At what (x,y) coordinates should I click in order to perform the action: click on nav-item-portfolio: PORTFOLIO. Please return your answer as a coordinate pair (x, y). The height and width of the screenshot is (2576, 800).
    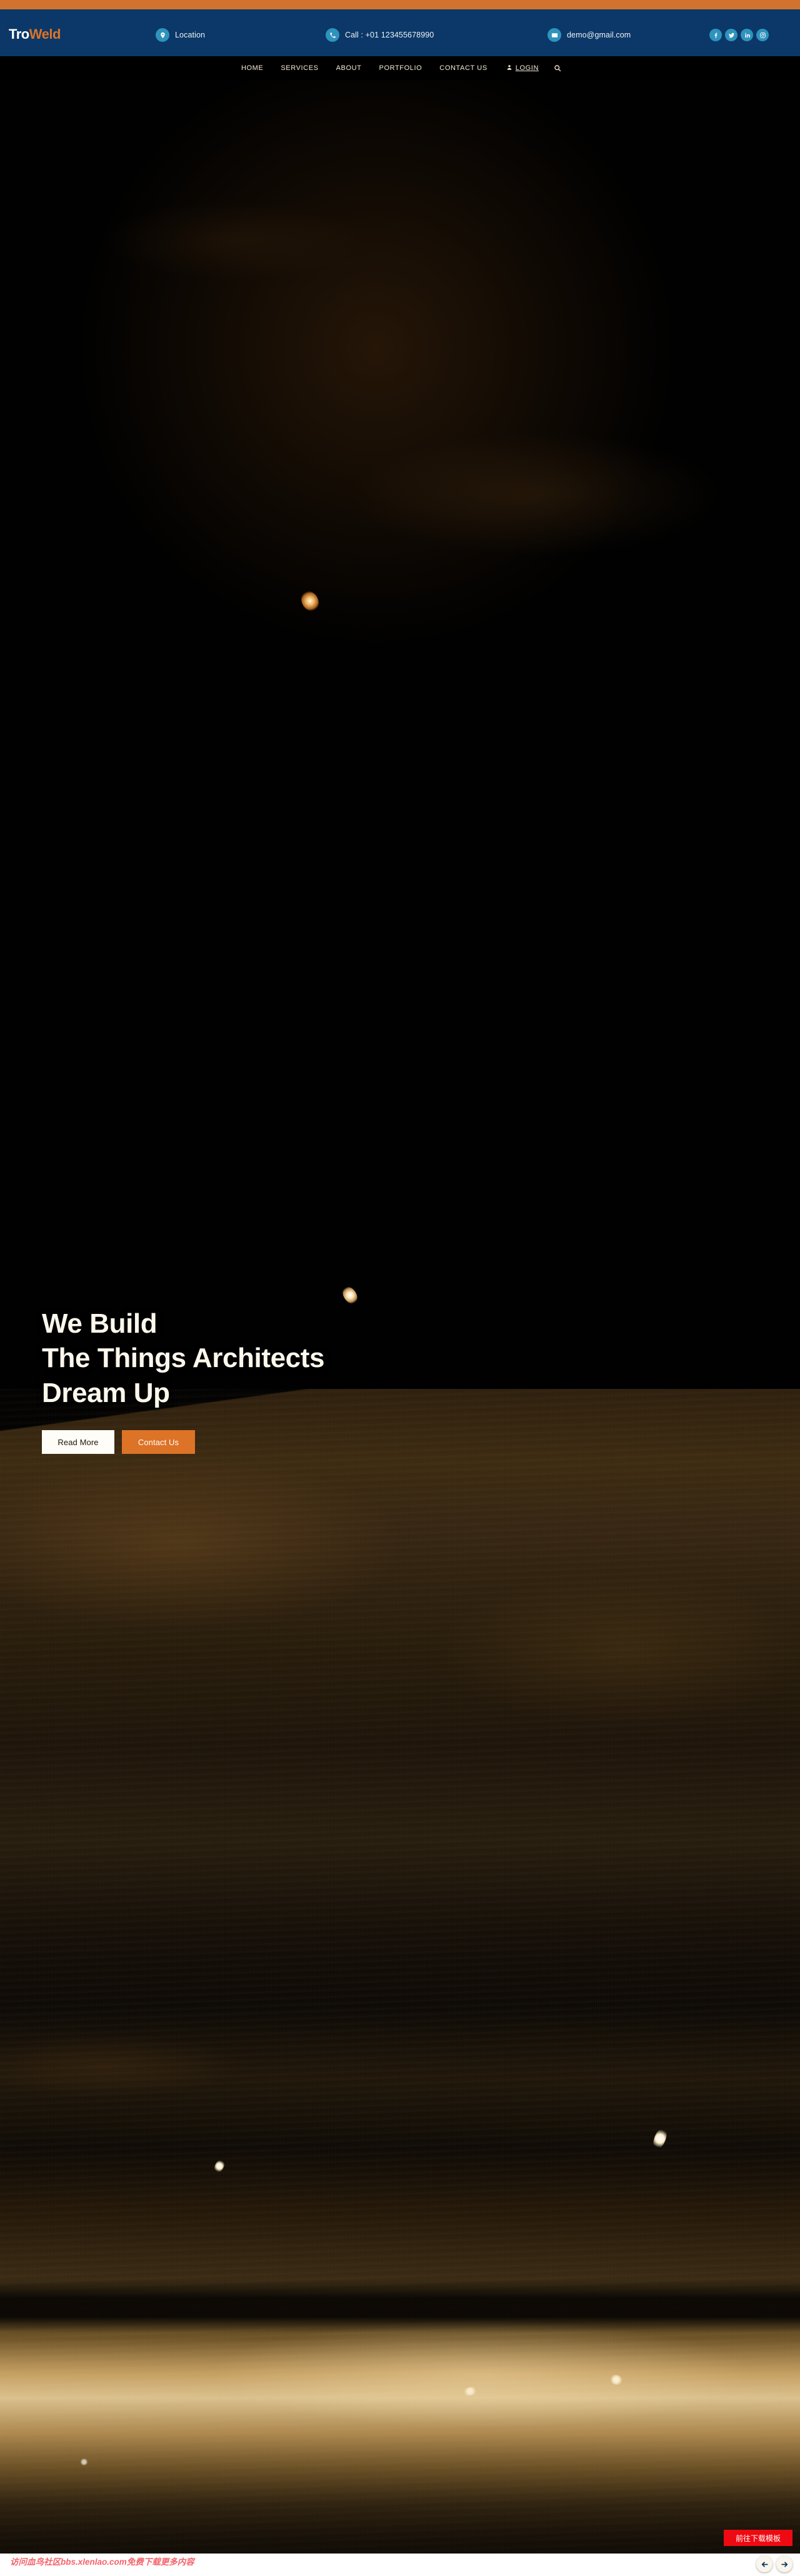
    Looking at the image, I should click on (401, 68).